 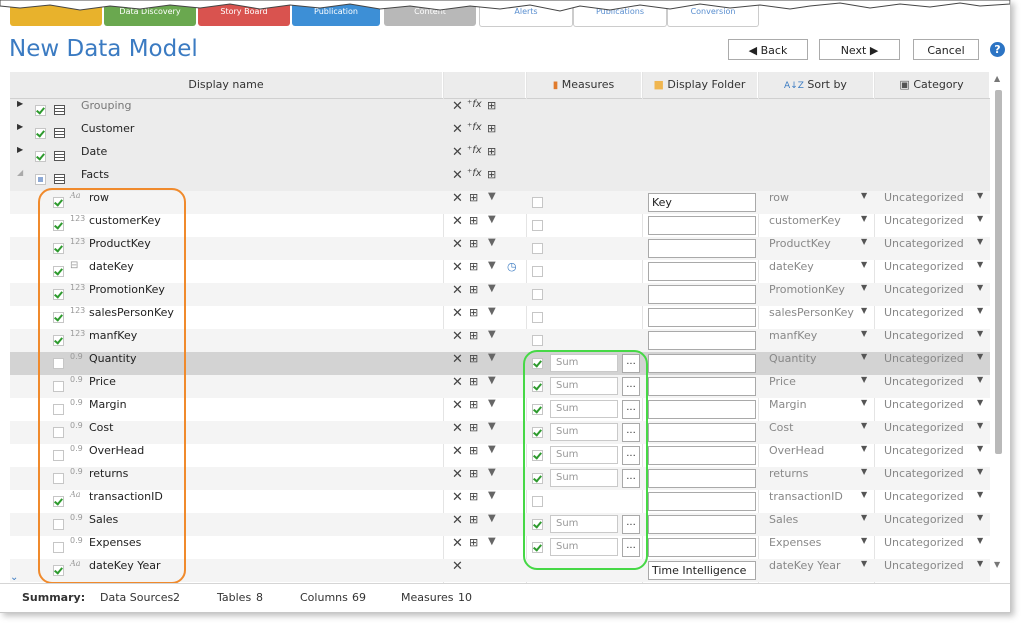 What do you see at coordinates (805, 565) in the screenshot?
I see `sort-by-value: dateKey Year` at bounding box center [805, 565].